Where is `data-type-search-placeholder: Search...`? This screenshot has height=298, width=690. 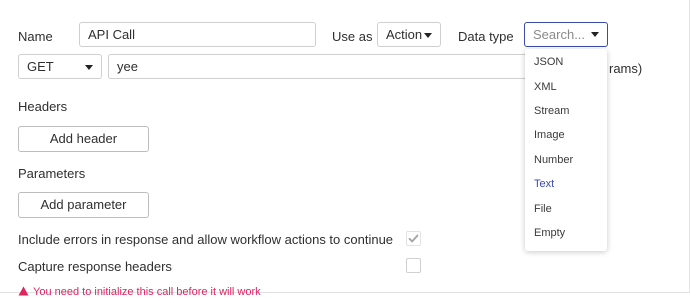 data-type-search-placeholder: Search... is located at coordinates (559, 34).